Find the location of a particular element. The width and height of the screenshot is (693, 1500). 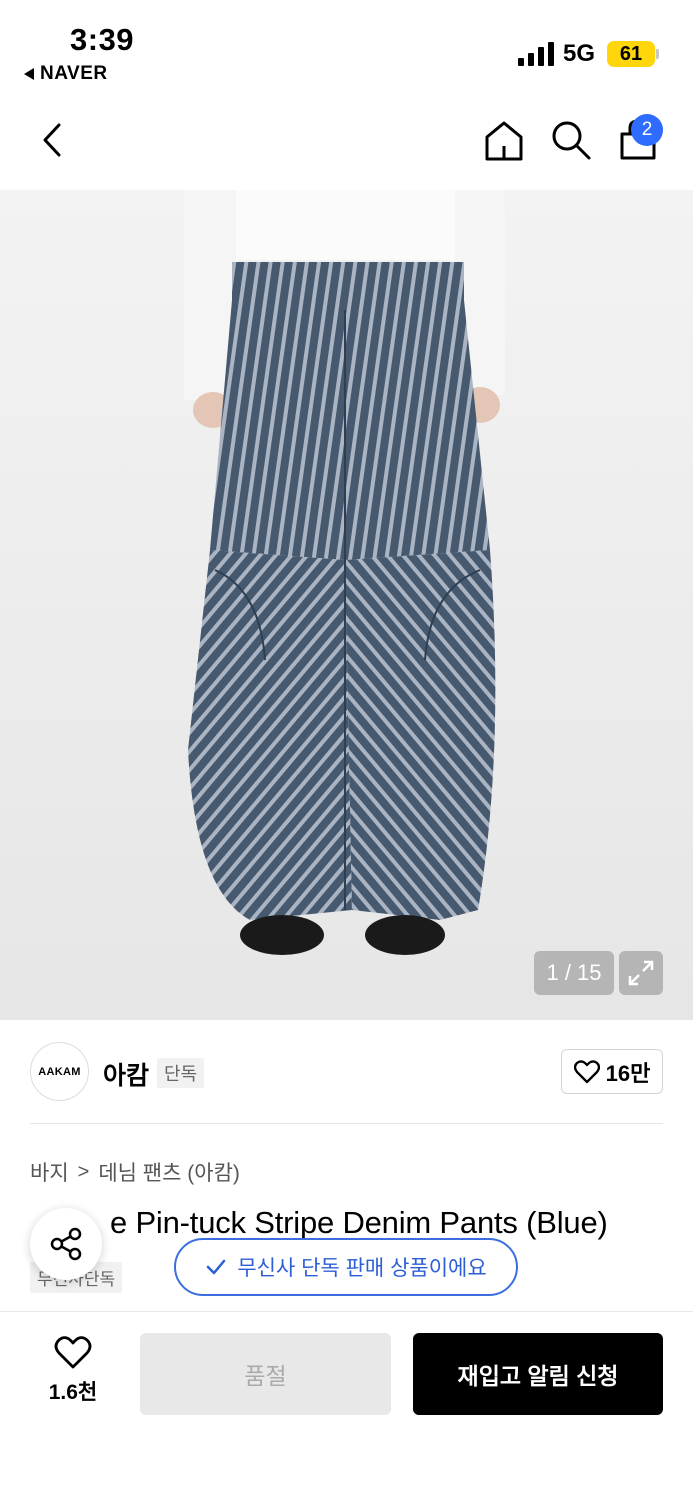

wishlist-count: 1.6천 is located at coordinates (73, 1392).